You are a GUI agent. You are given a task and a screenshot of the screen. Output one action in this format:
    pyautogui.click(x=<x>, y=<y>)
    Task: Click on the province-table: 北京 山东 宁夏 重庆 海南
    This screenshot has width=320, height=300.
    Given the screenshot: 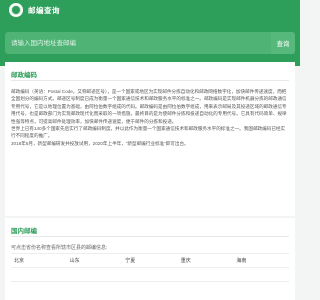 What is the action you would take?
    pyautogui.click(x=150, y=267)
    